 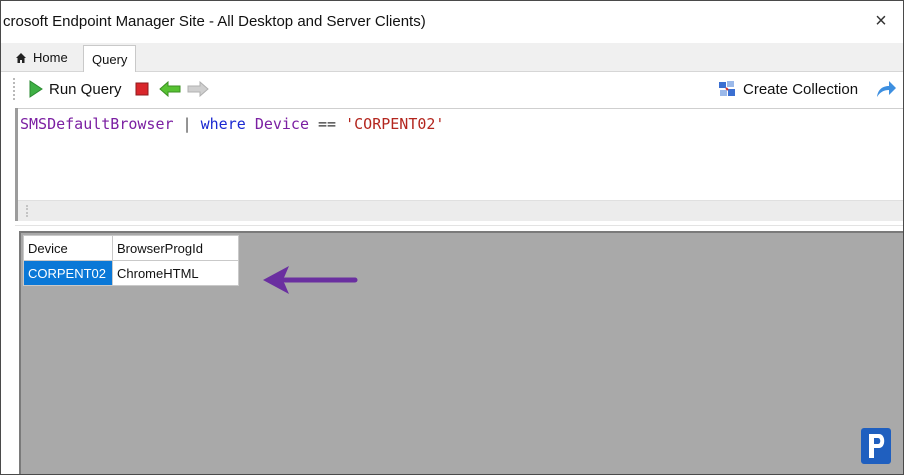 I want to click on tab-query: Query, so click(x=110, y=58).